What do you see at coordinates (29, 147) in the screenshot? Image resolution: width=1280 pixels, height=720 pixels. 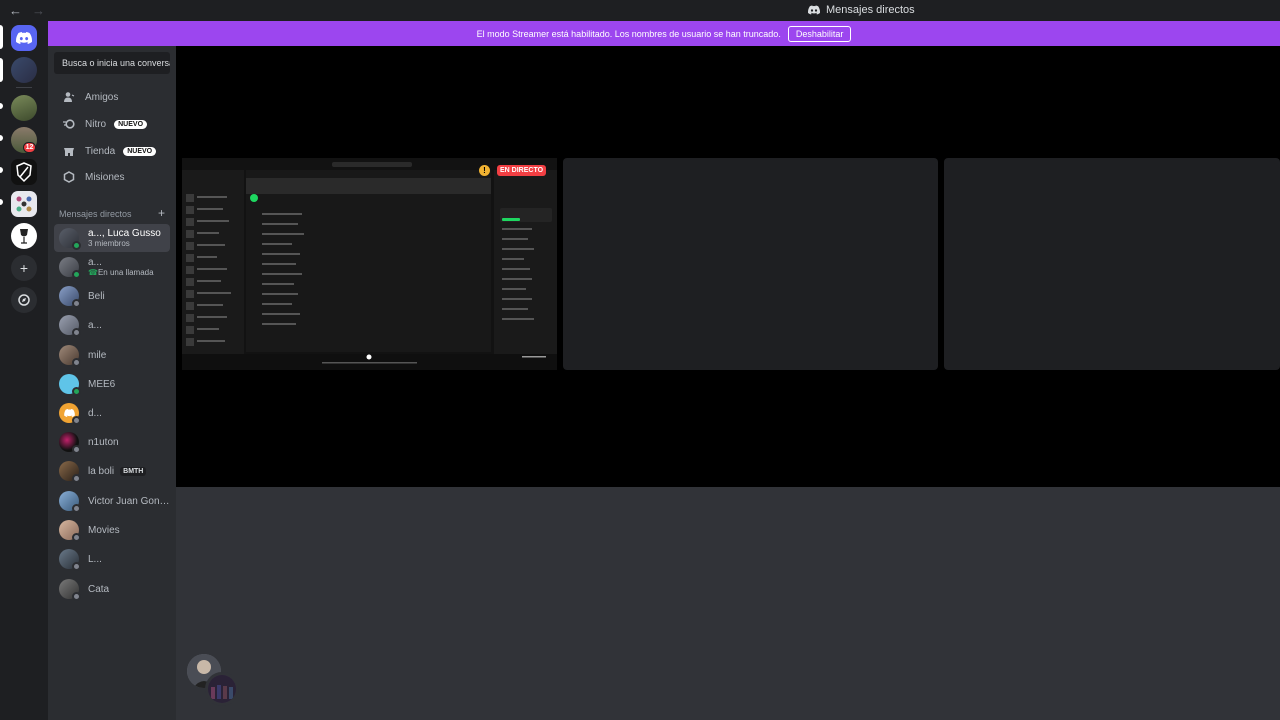 I see `mention-badge: 12` at bounding box center [29, 147].